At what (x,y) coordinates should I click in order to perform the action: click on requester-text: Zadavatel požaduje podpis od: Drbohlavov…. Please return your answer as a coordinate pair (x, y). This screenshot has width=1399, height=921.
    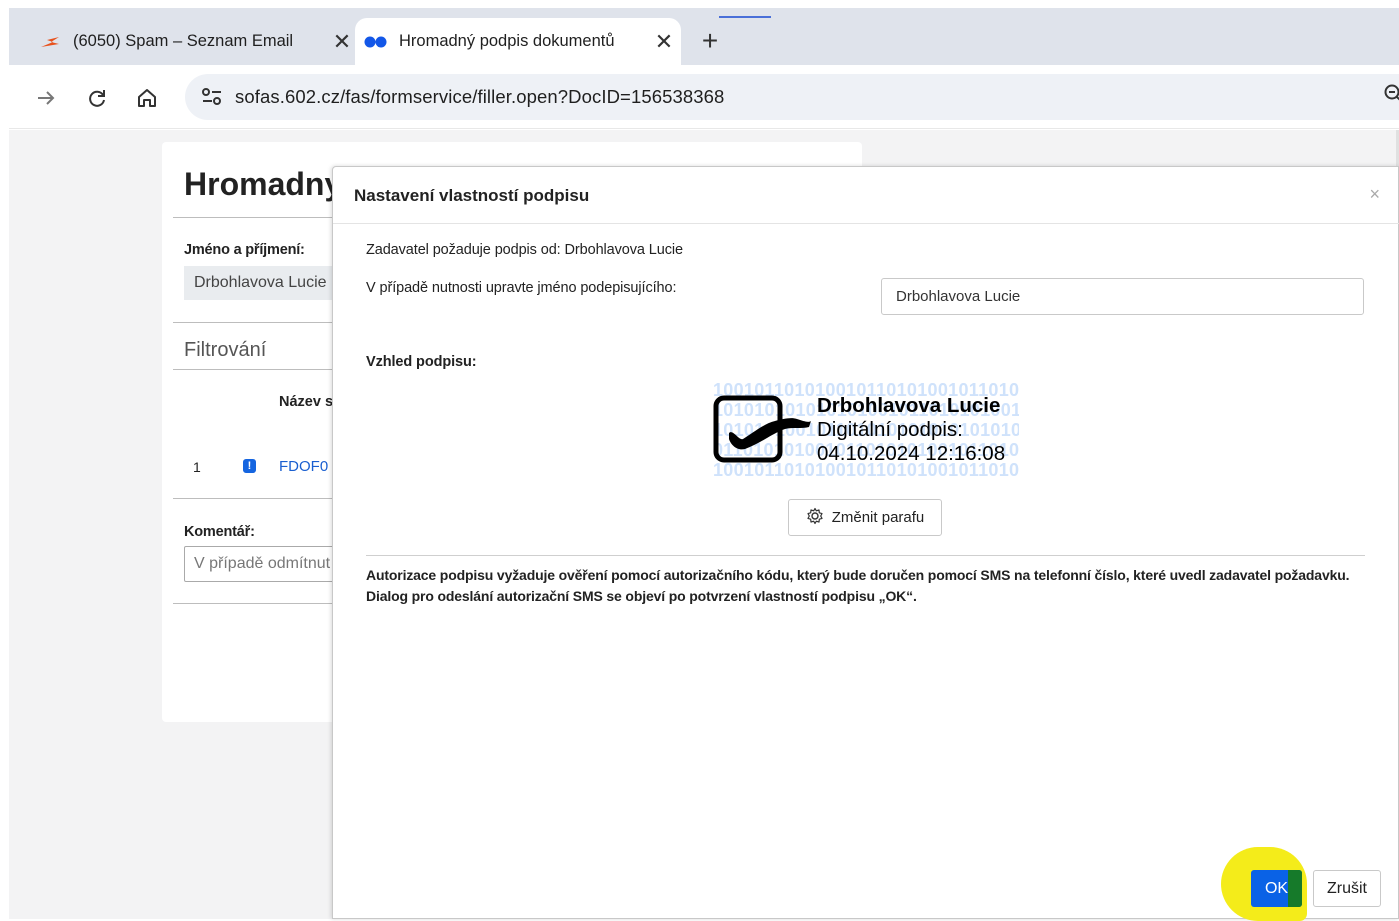
    Looking at the image, I should click on (524, 250).